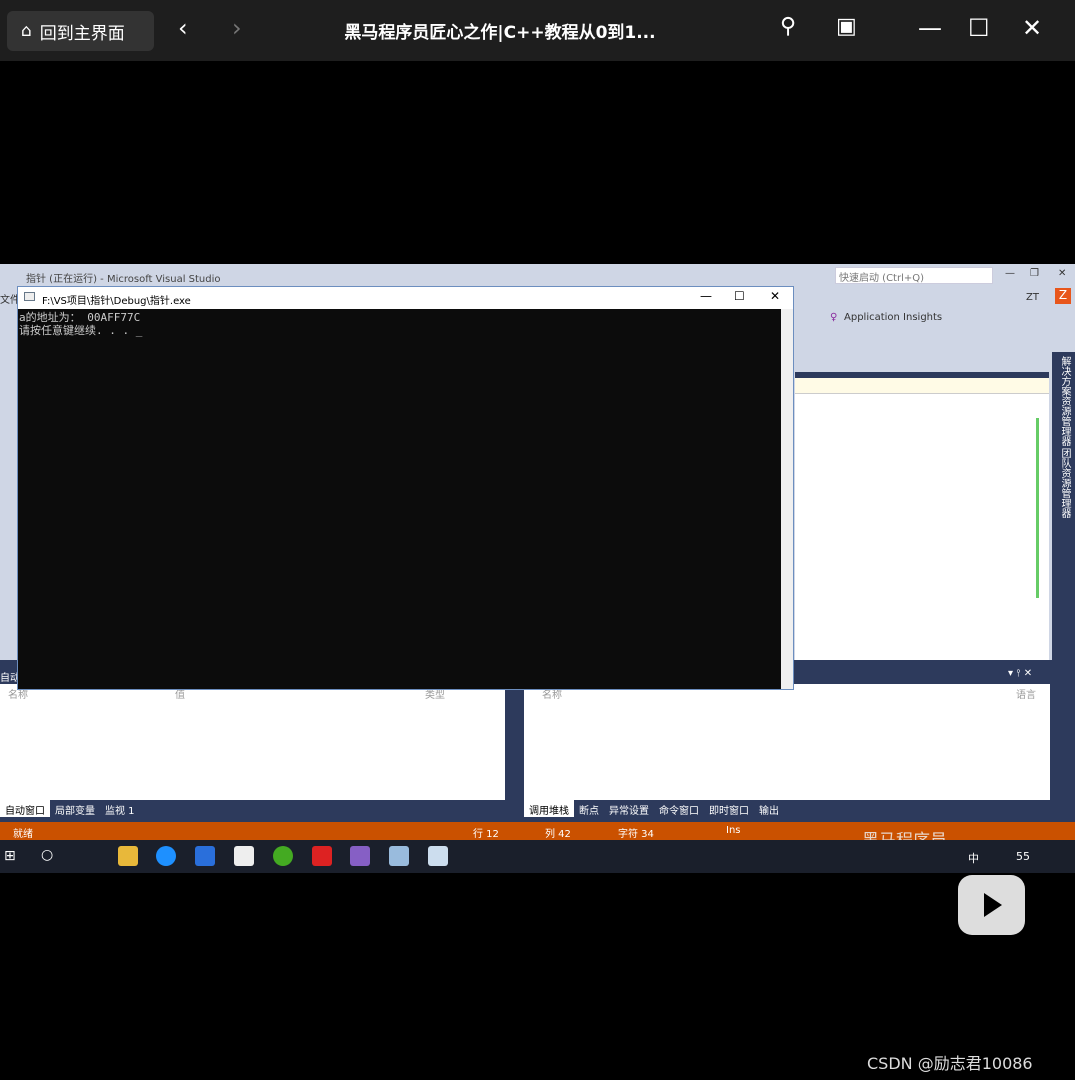  Describe the element at coordinates (636, 834) in the screenshot. I see `status-char: 字符 34` at that location.